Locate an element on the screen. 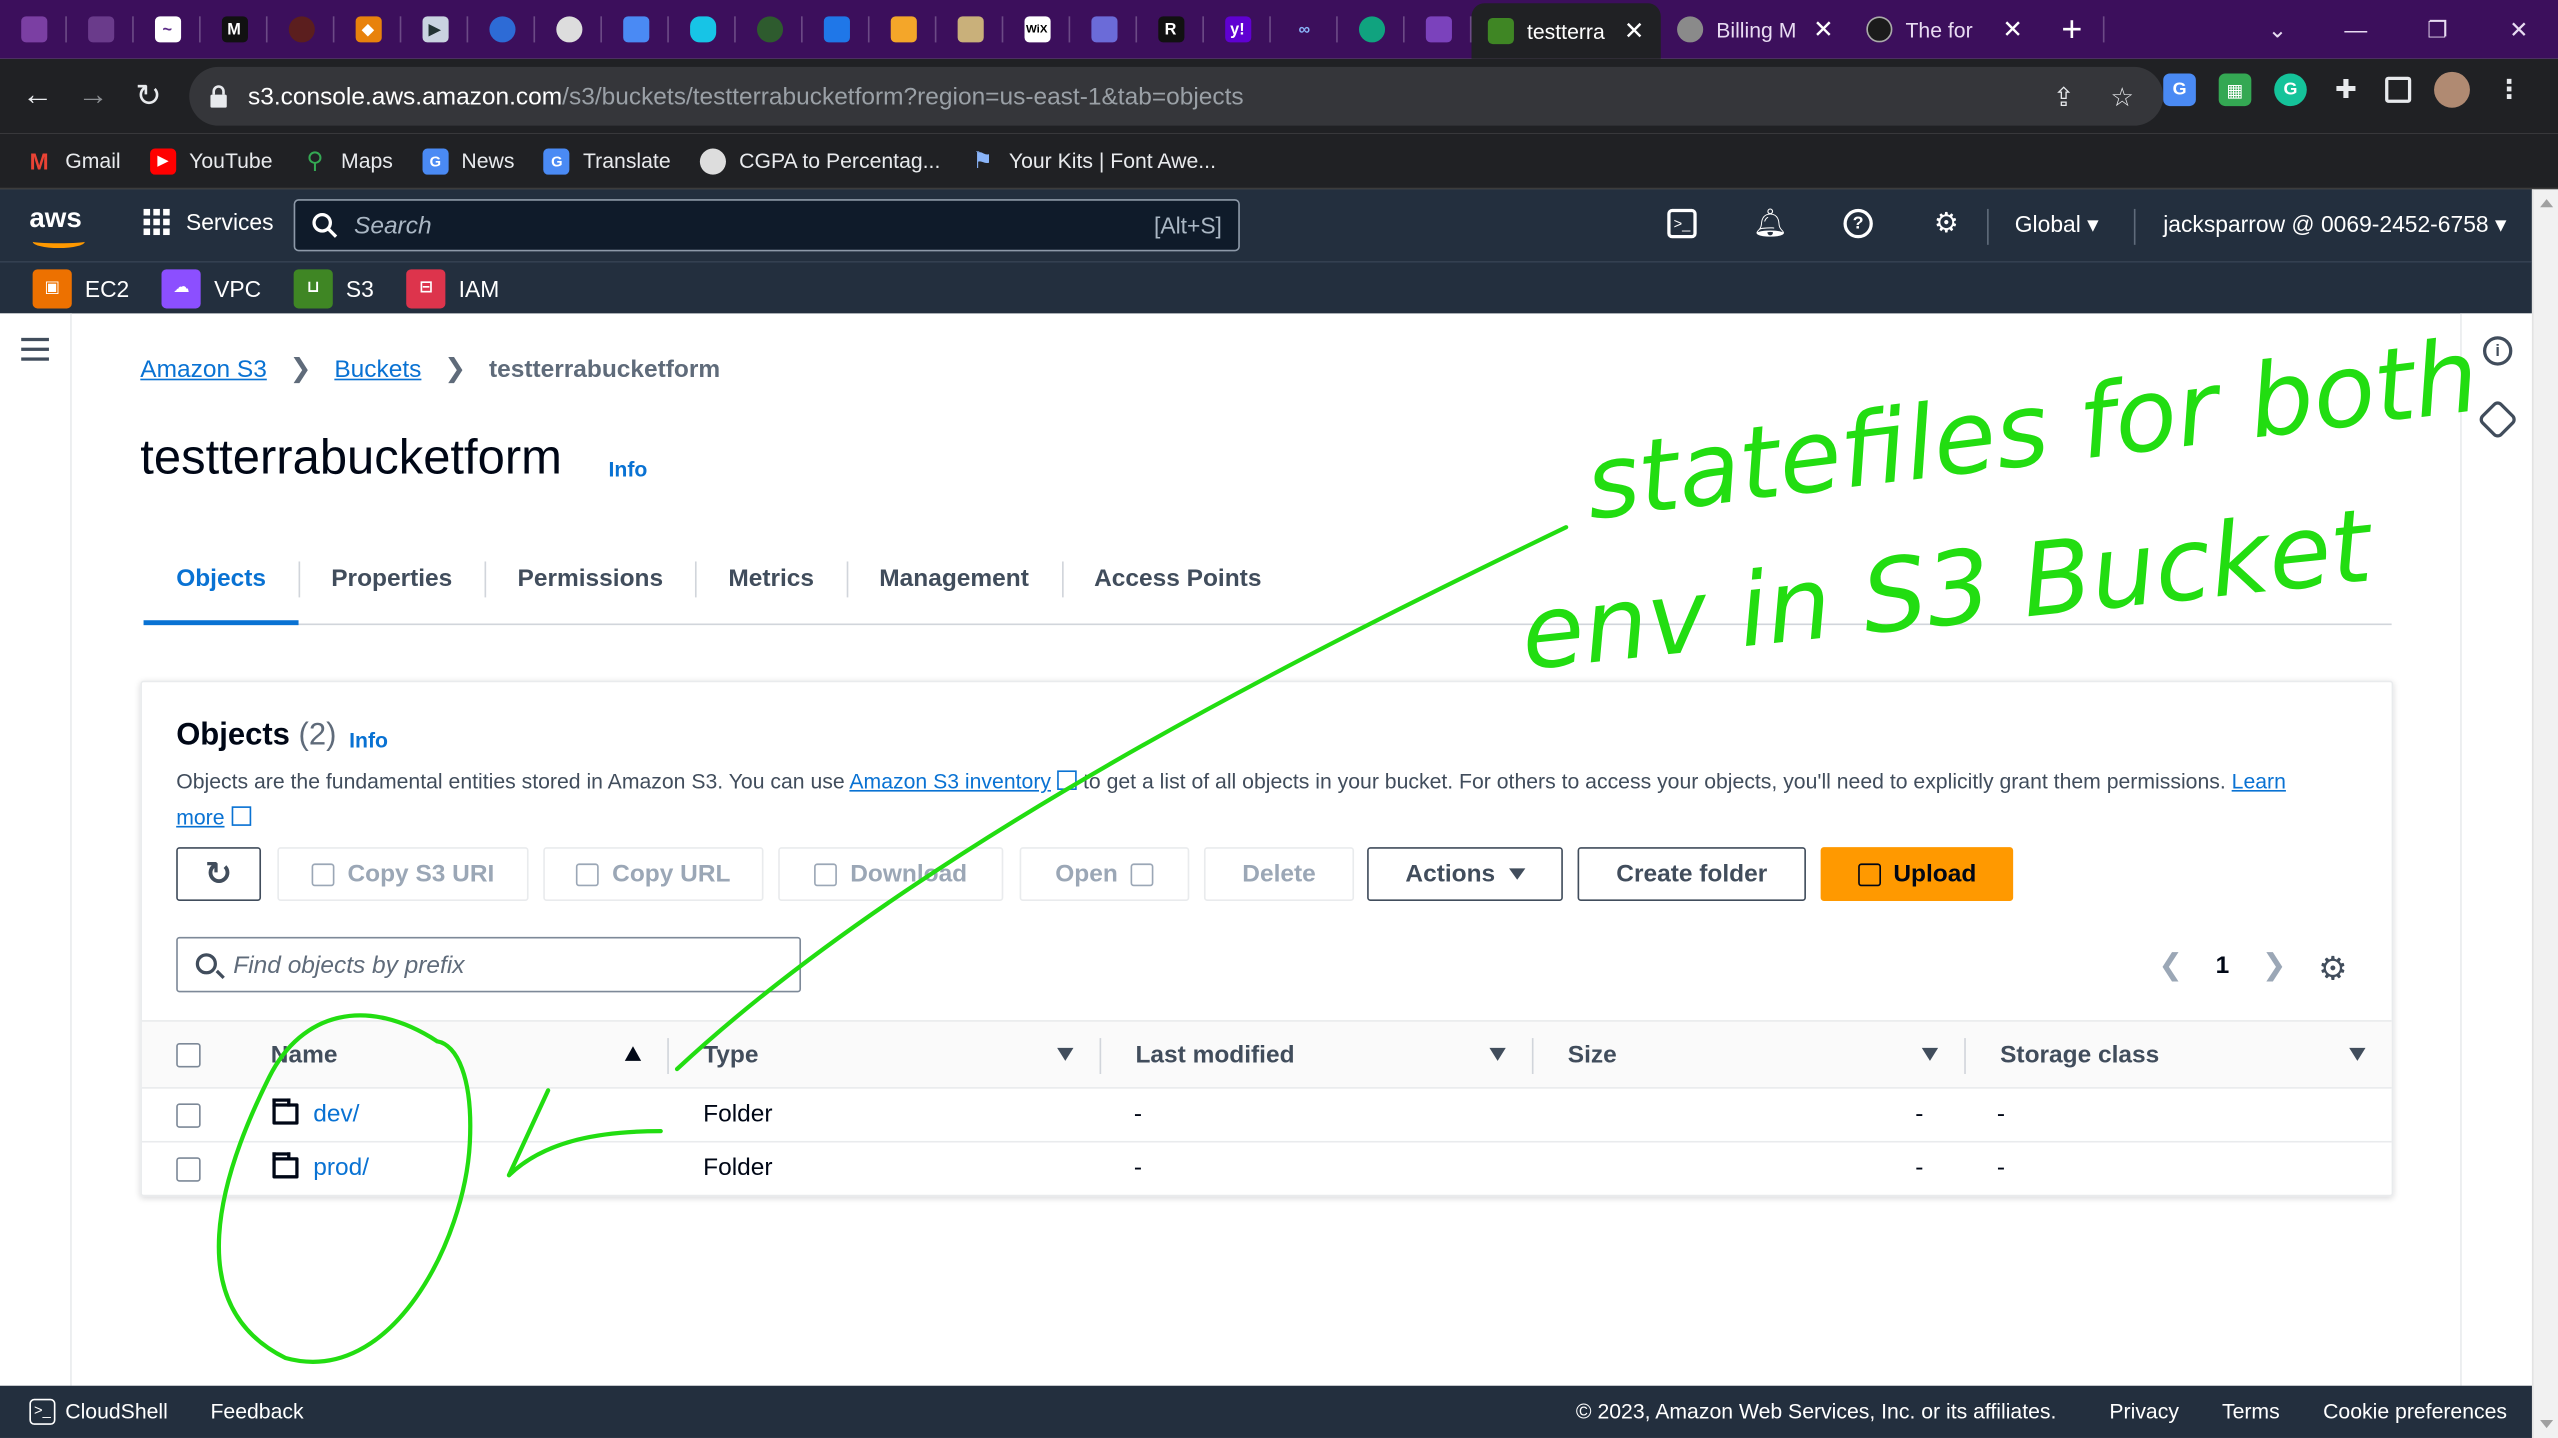 This screenshot has height=1438, width=2558. browser-tab-active: testterra ✕ is located at coordinates (1566, 31).